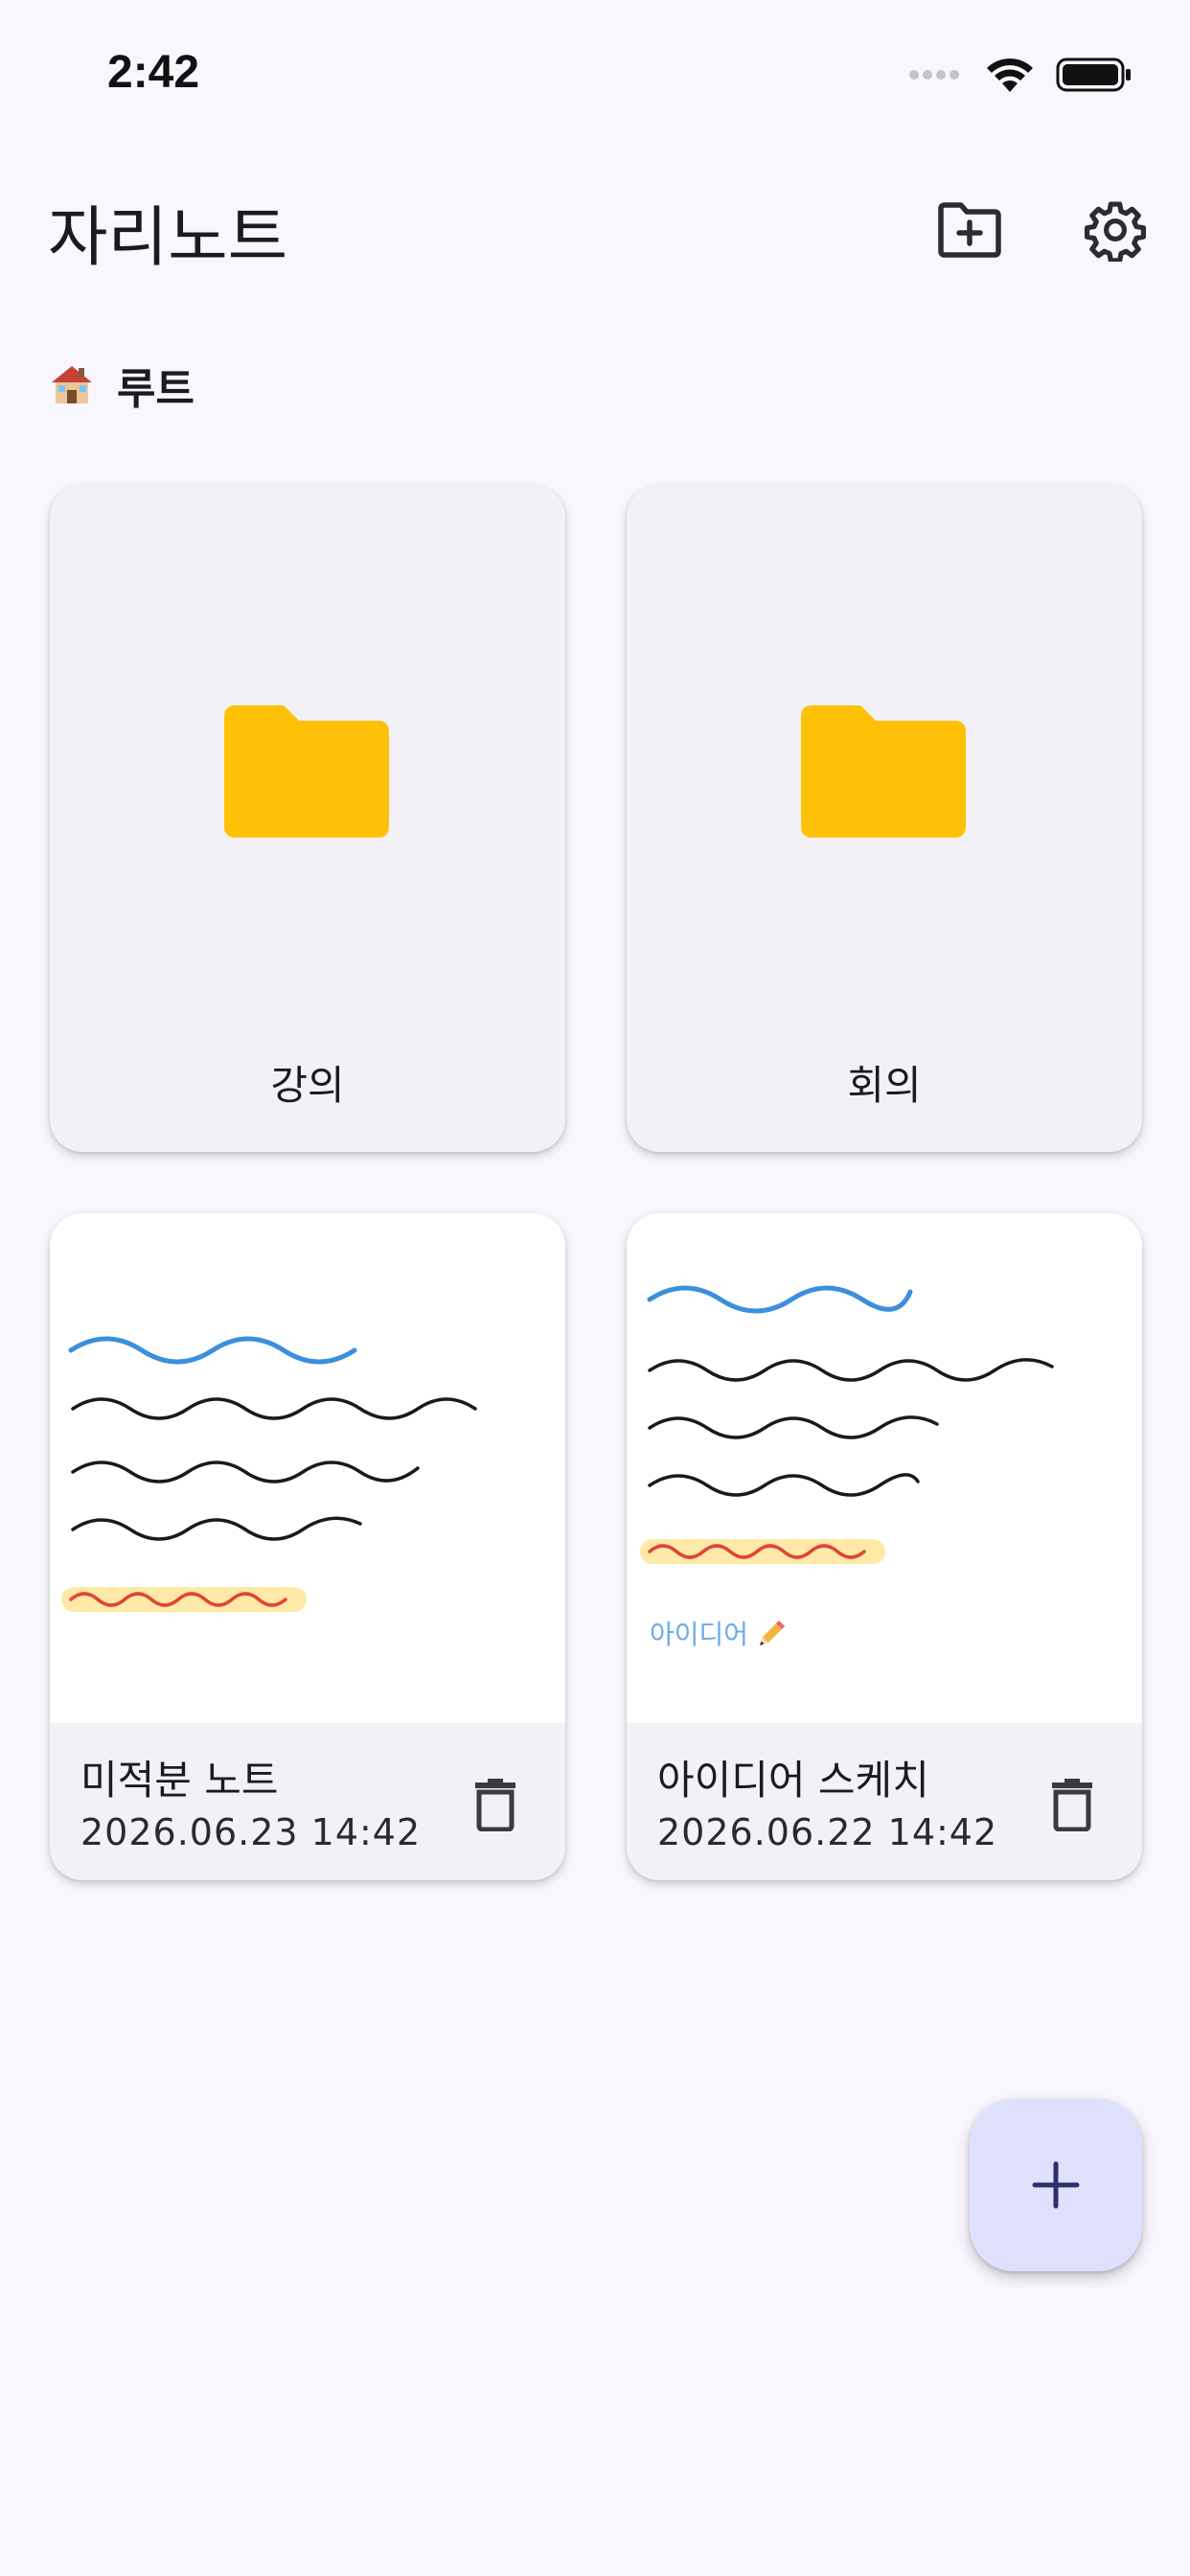 This screenshot has width=1190, height=2576. Describe the element at coordinates (934, 75) in the screenshot. I see `signal-icon` at that location.